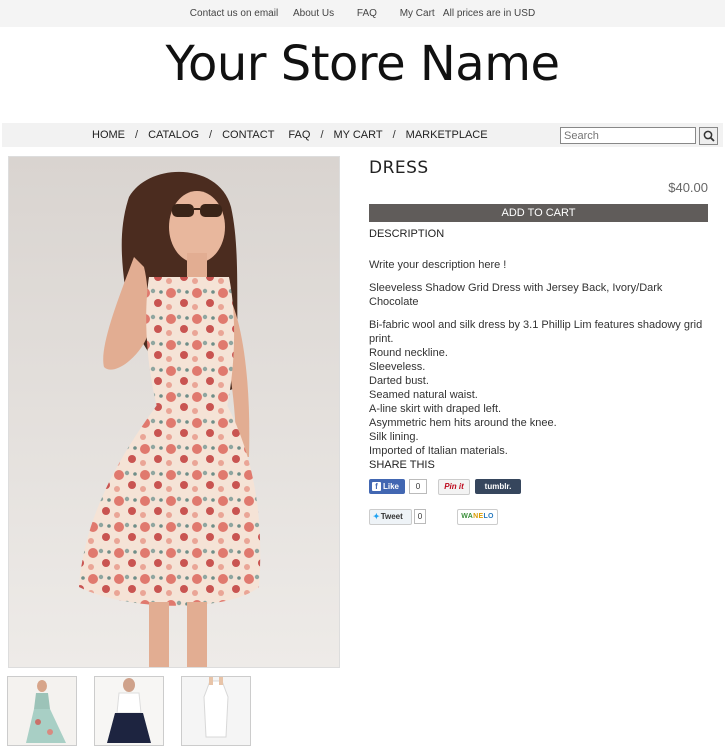  Describe the element at coordinates (358, 135) in the screenshot. I see `nav-item-my-cart: MY CART` at that location.